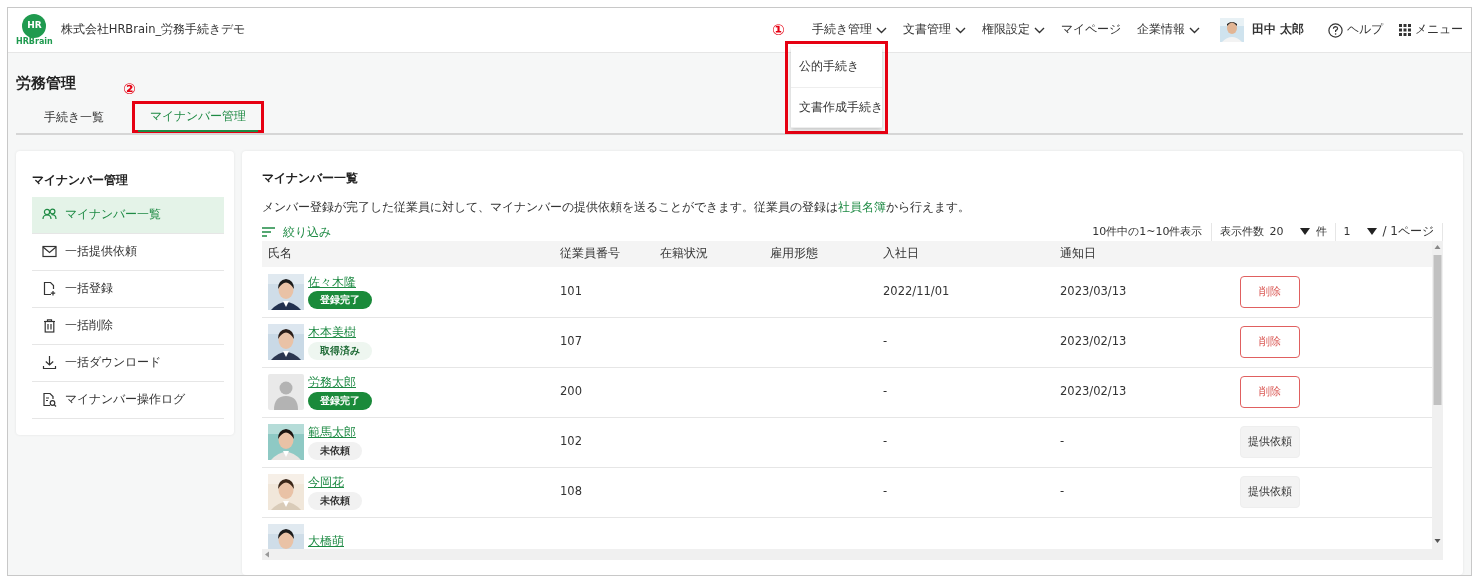 Image resolution: width=1479 pixels, height=583 pixels. What do you see at coordinates (1168, 30) in the screenshot?
I see `nav-menu: 企業情報` at bounding box center [1168, 30].